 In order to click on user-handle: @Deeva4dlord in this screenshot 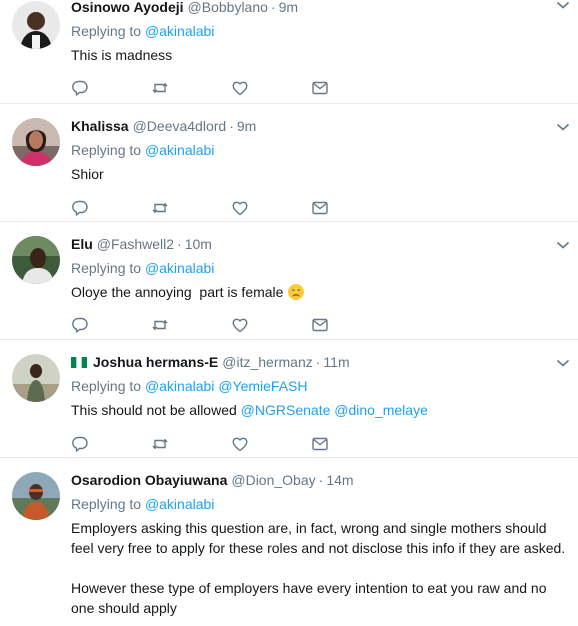, I will do `click(180, 126)`.